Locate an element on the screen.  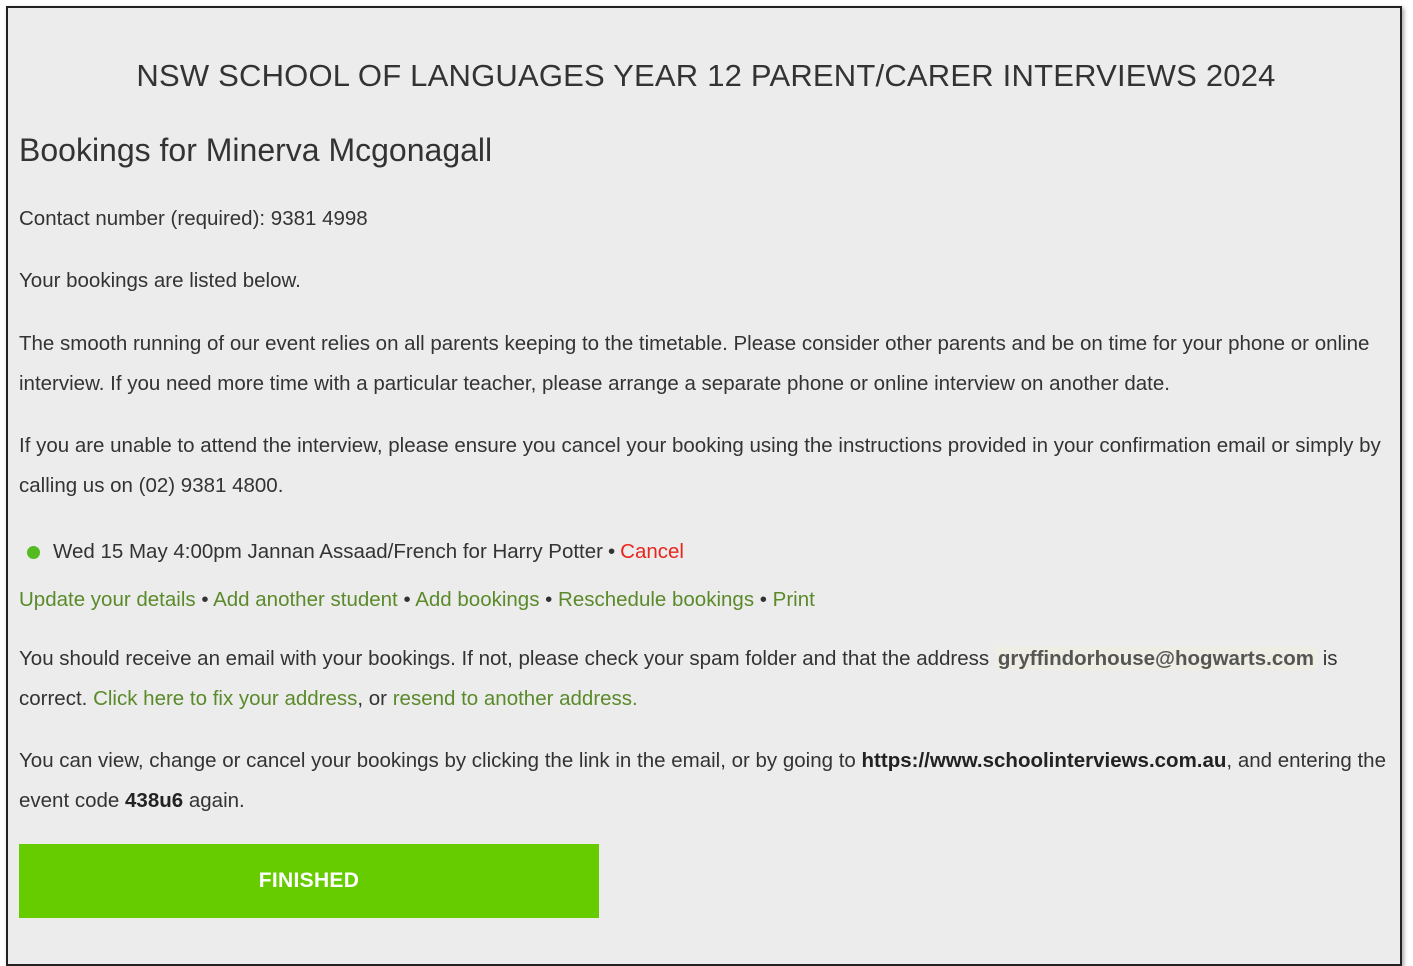
cancel-booking-link: Cancel is located at coordinates (652, 552).